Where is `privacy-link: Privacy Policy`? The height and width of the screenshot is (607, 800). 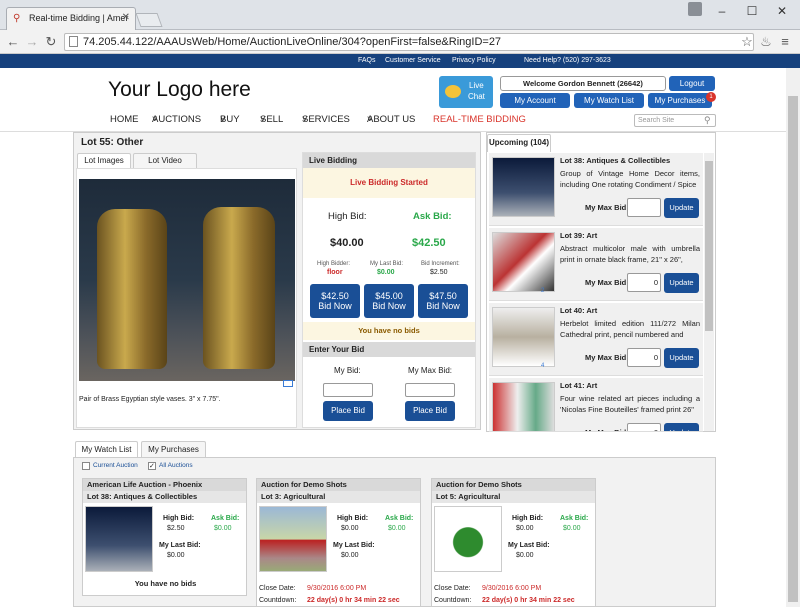 privacy-link: Privacy Policy is located at coordinates (474, 60).